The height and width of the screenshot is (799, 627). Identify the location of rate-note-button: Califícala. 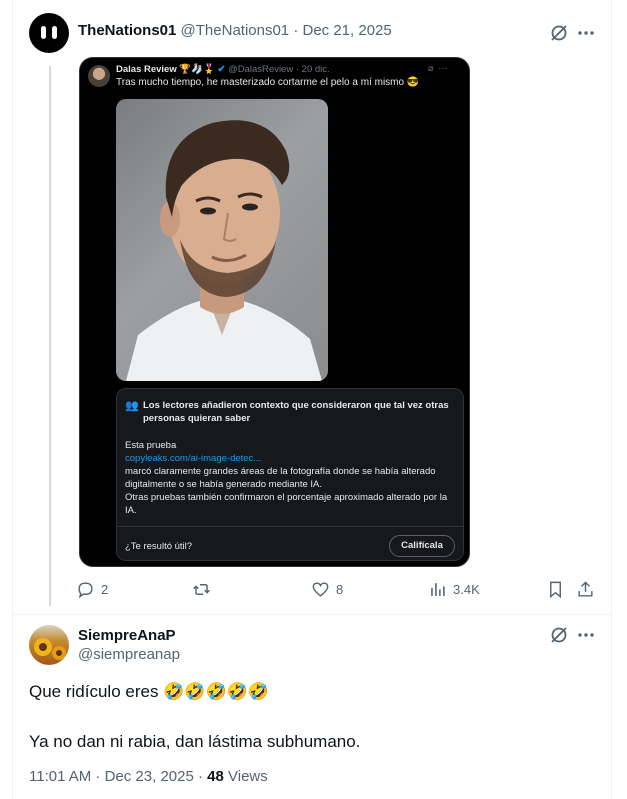
(422, 546).